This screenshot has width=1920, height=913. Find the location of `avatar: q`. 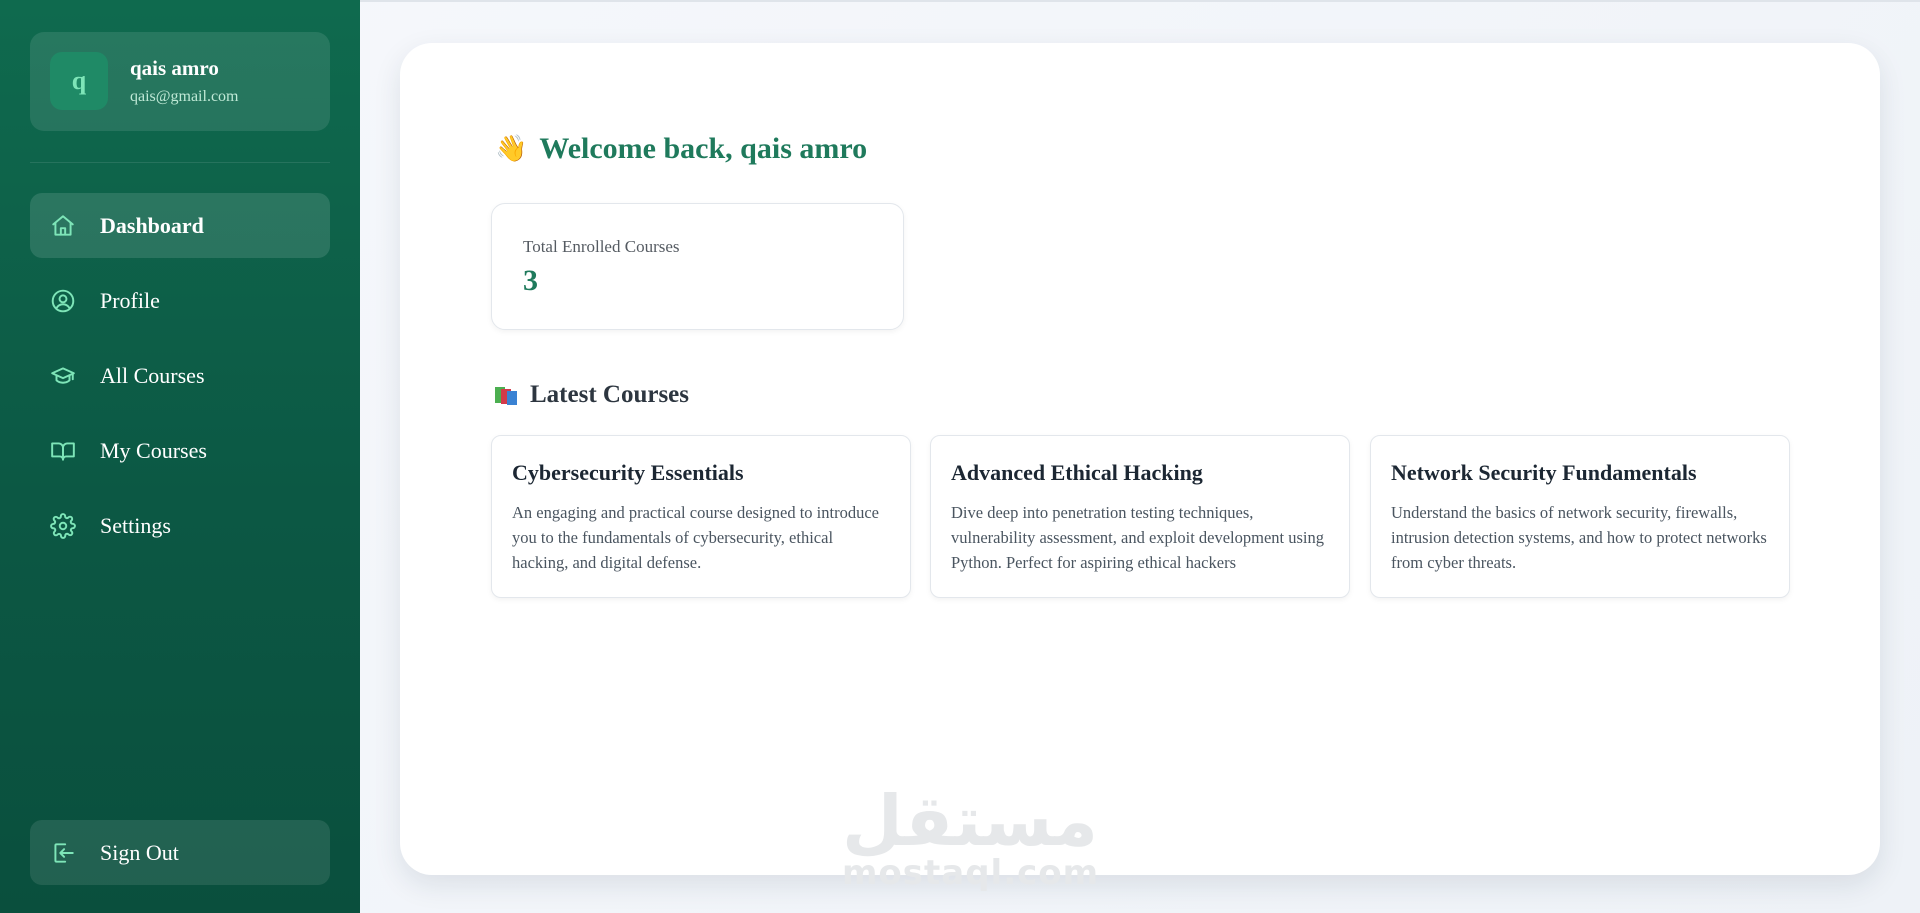

avatar: q is located at coordinates (79, 81).